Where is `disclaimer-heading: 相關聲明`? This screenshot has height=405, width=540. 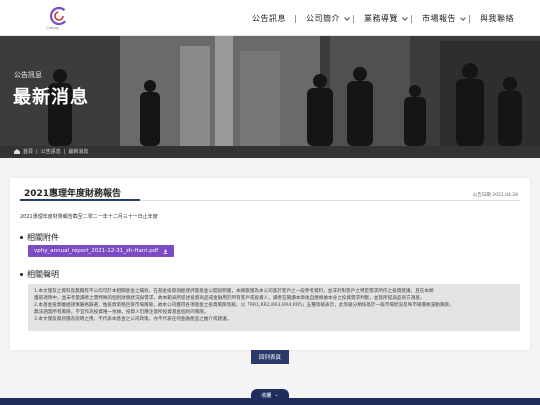
disclaimer-heading: 相關聲明 is located at coordinates (39, 274).